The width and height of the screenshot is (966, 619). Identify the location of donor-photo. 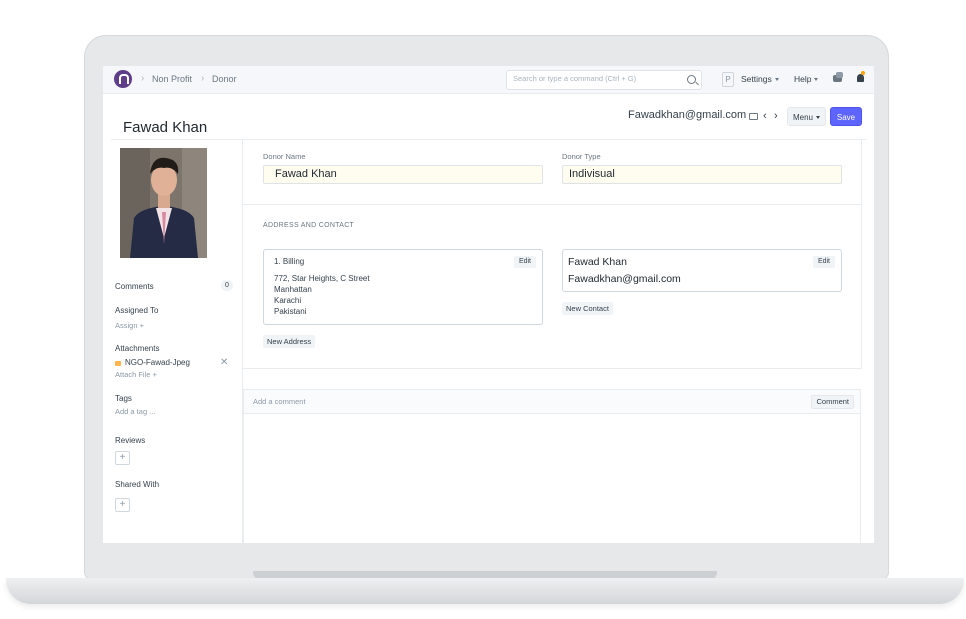
(163, 203).